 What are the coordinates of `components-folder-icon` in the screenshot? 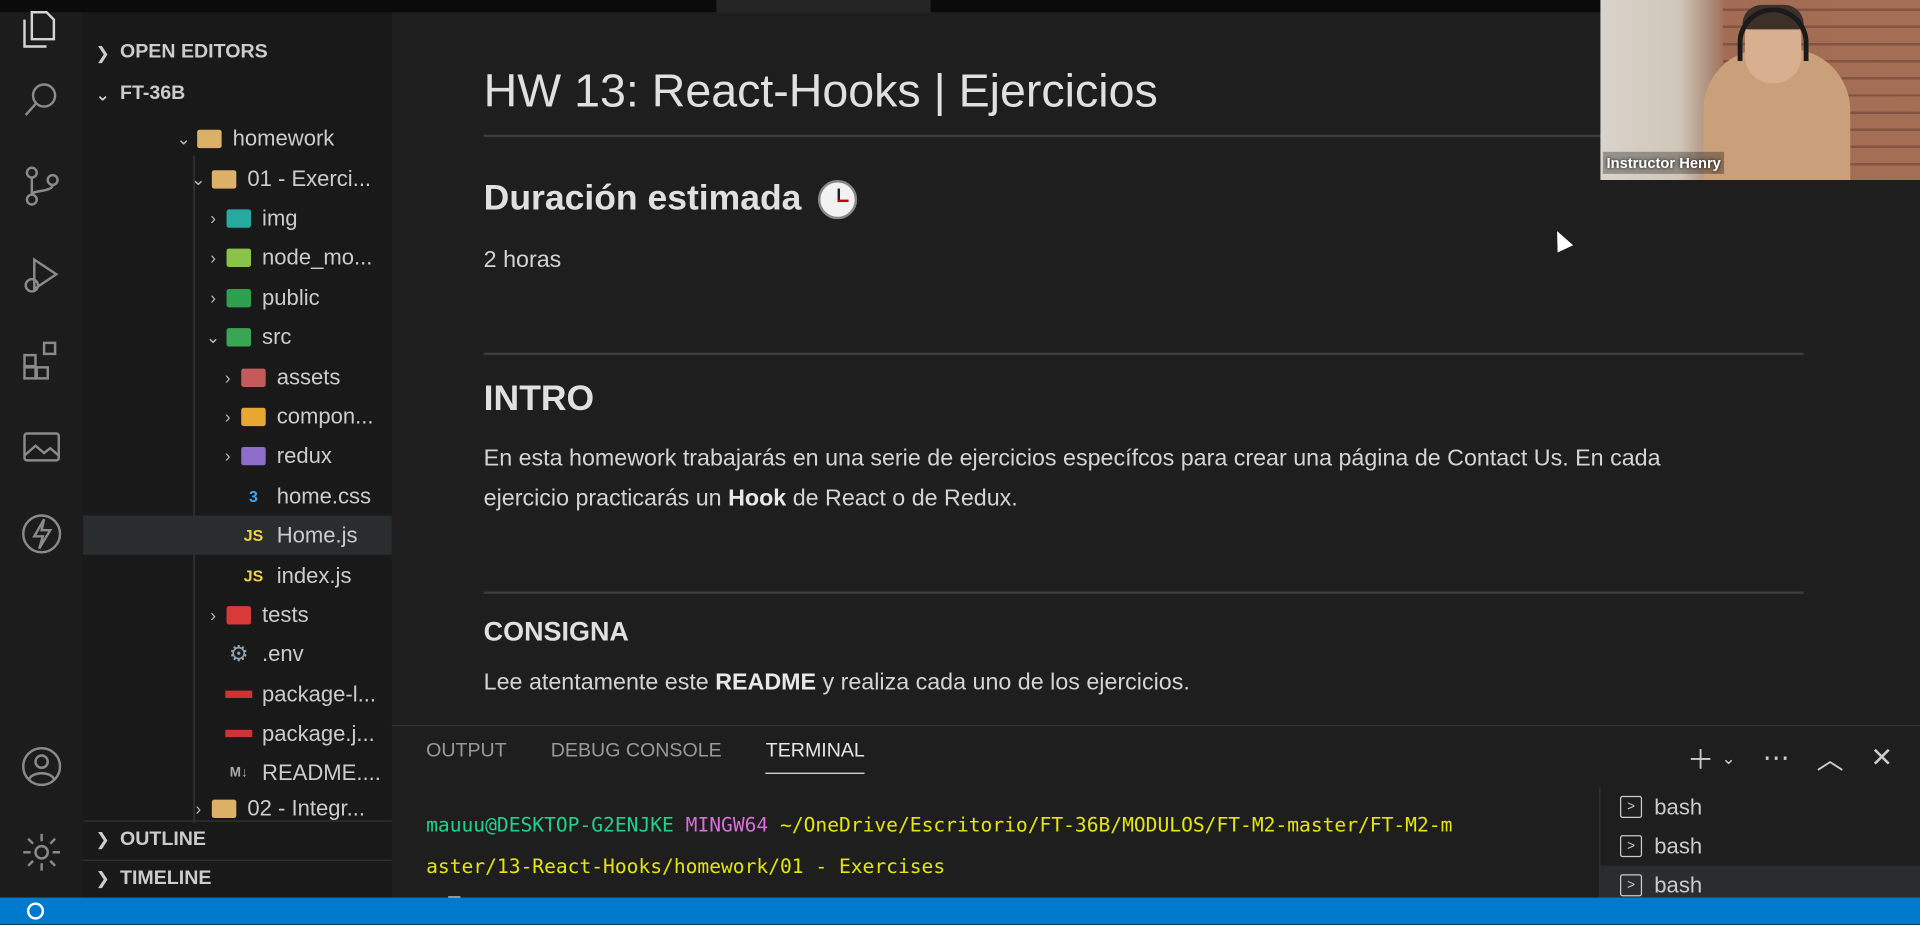 It's located at (253, 416).